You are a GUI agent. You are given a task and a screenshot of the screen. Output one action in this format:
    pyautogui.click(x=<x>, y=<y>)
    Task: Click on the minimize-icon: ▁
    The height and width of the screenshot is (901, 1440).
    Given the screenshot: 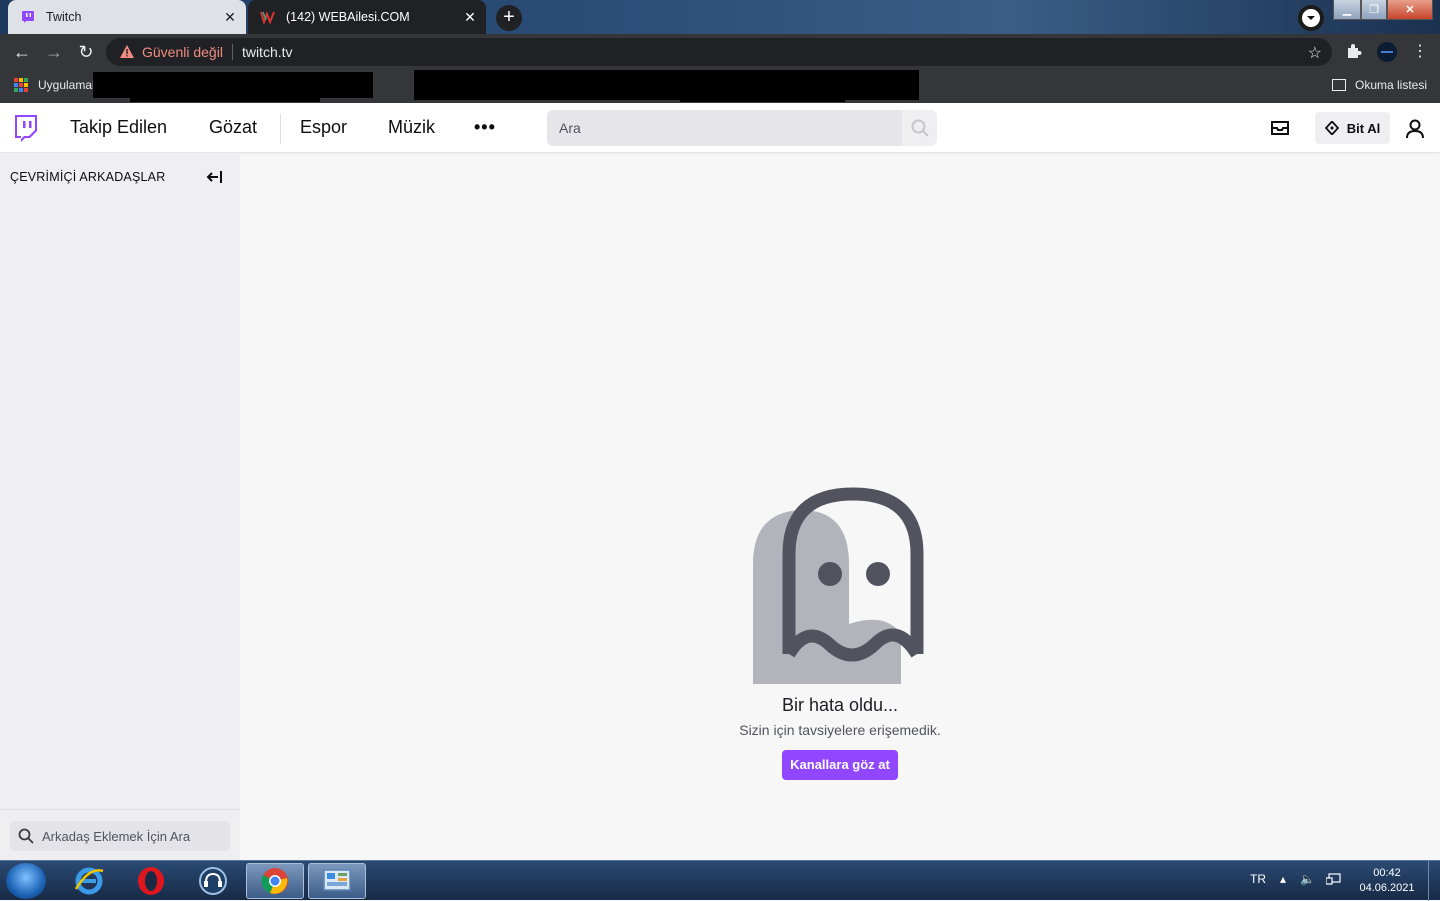 What is the action you would take?
    pyautogui.click(x=1347, y=10)
    